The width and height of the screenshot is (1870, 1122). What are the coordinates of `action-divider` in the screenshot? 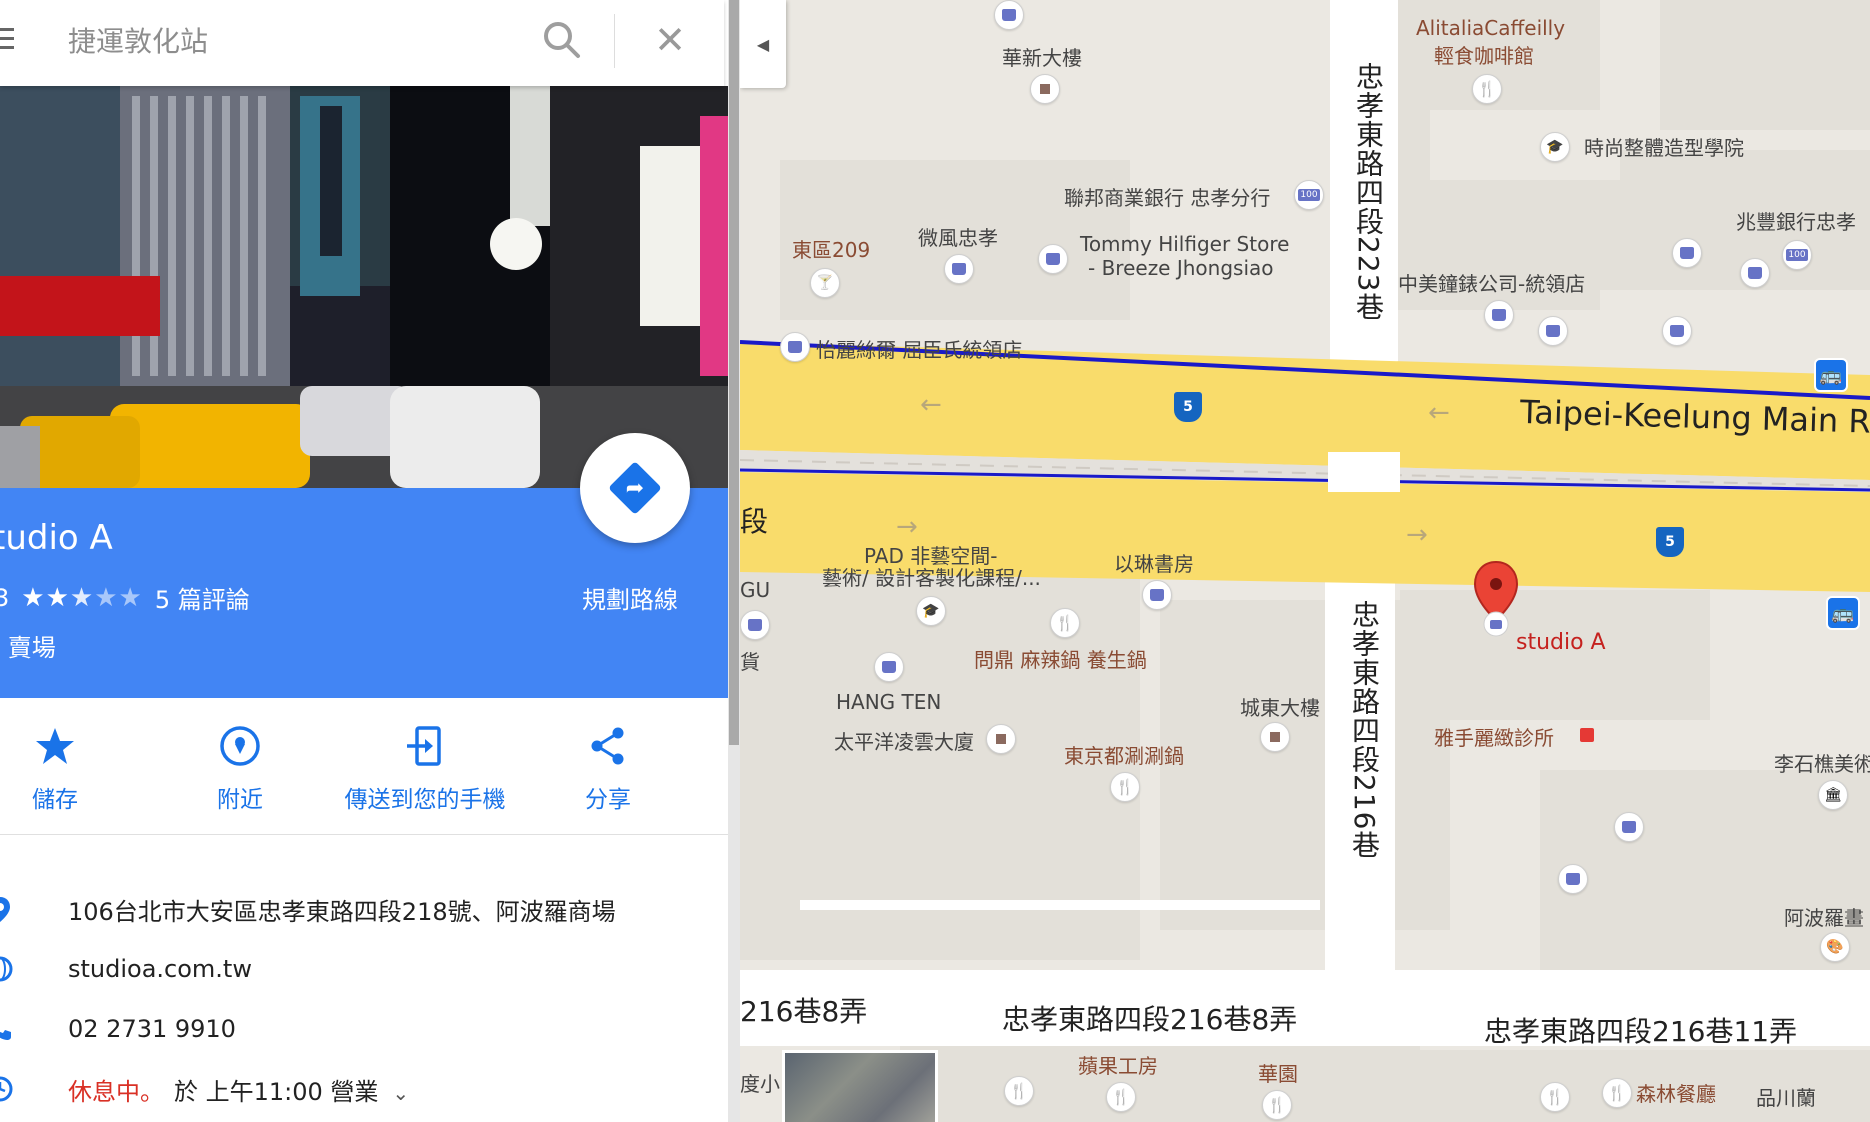 It's located at (364, 834).